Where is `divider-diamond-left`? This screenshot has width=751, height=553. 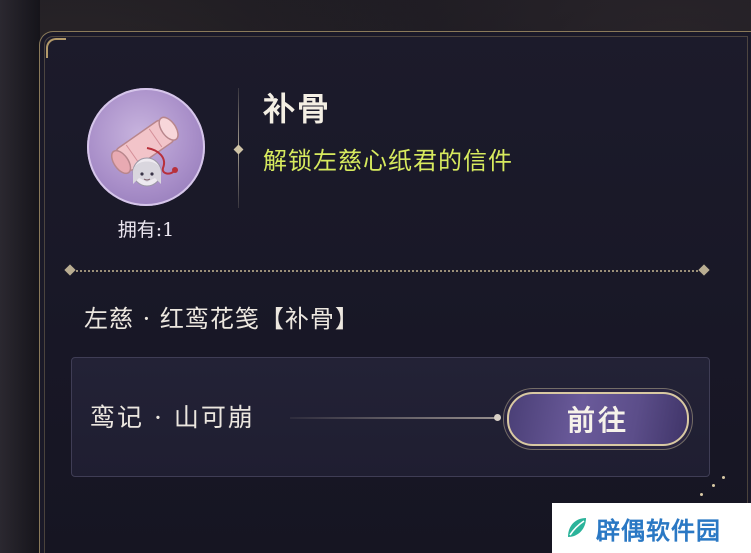
divider-diamond-left is located at coordinates (70, 270).